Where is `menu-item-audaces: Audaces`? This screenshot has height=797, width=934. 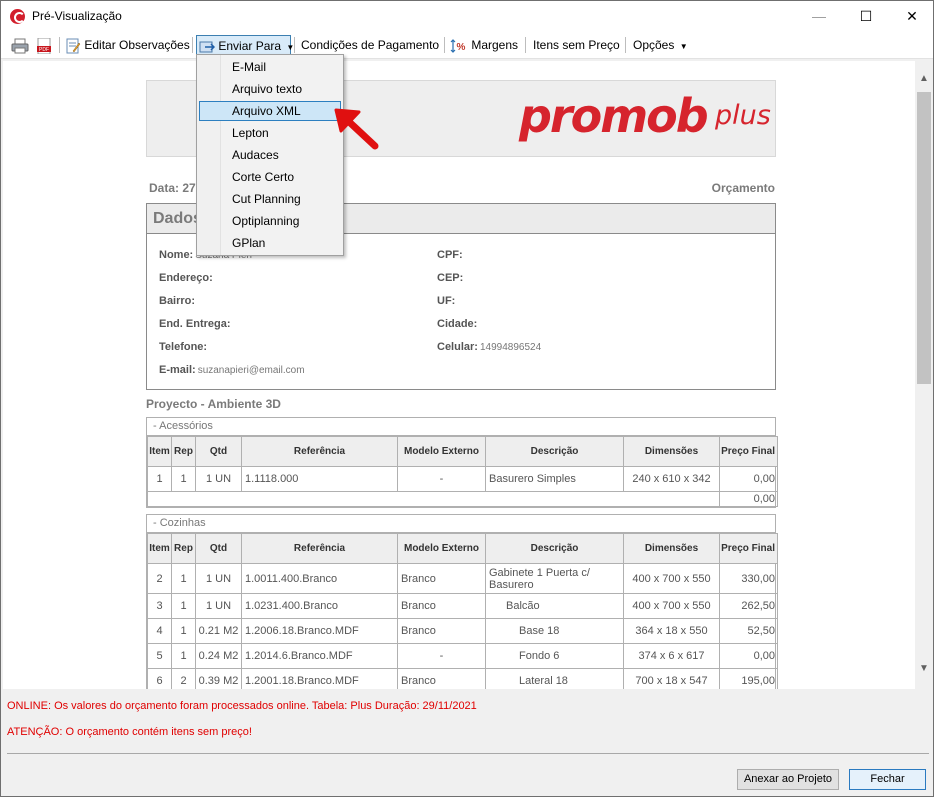
menu-item-audaces: Audaces is located at coordinates (270, 155).